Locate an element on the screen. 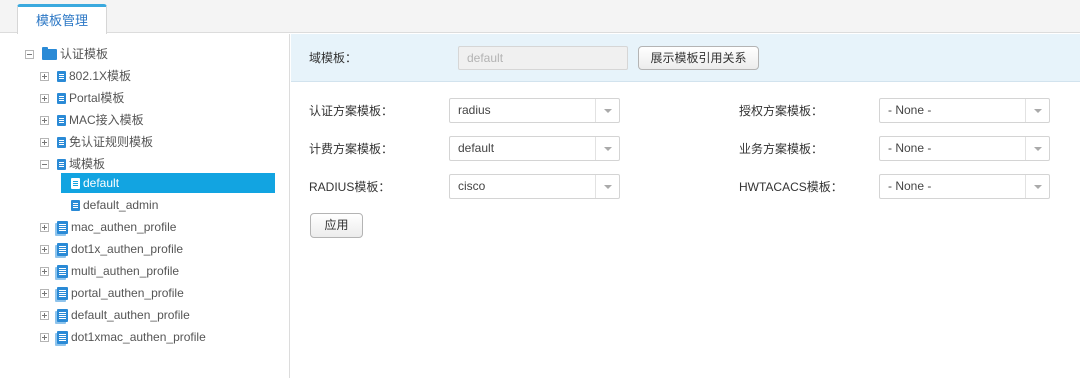 The width and height of the screenshot is (1080, 378). tree-node-multi-authen-profile: multi_authen_profile is located at coordinates (109, 271).